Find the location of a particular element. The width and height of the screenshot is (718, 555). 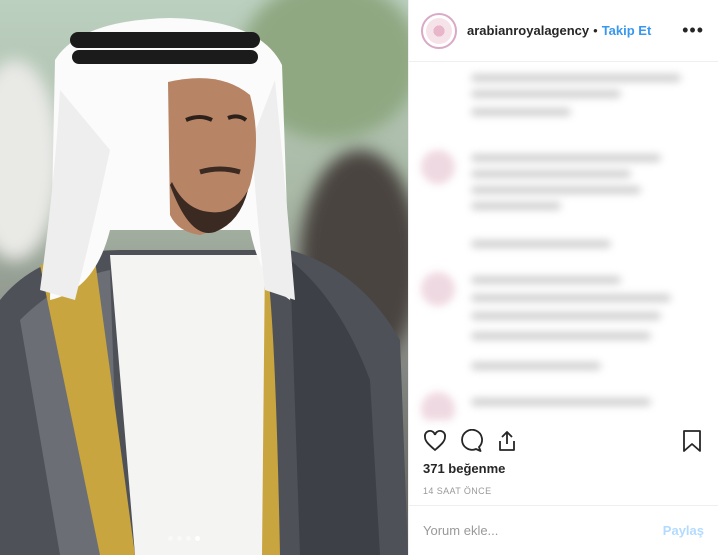

more-horizontal-icon: ••• is located at coordinates (693, 30).